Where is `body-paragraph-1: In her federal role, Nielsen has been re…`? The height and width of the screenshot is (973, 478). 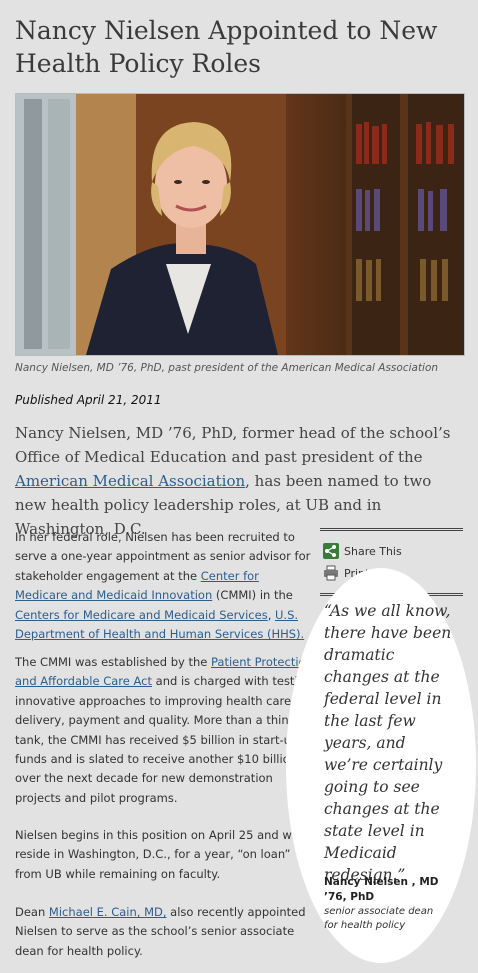 body-paragraph-1: In her federal role, Nielsen has been re… is located at coordinates (164, 586).